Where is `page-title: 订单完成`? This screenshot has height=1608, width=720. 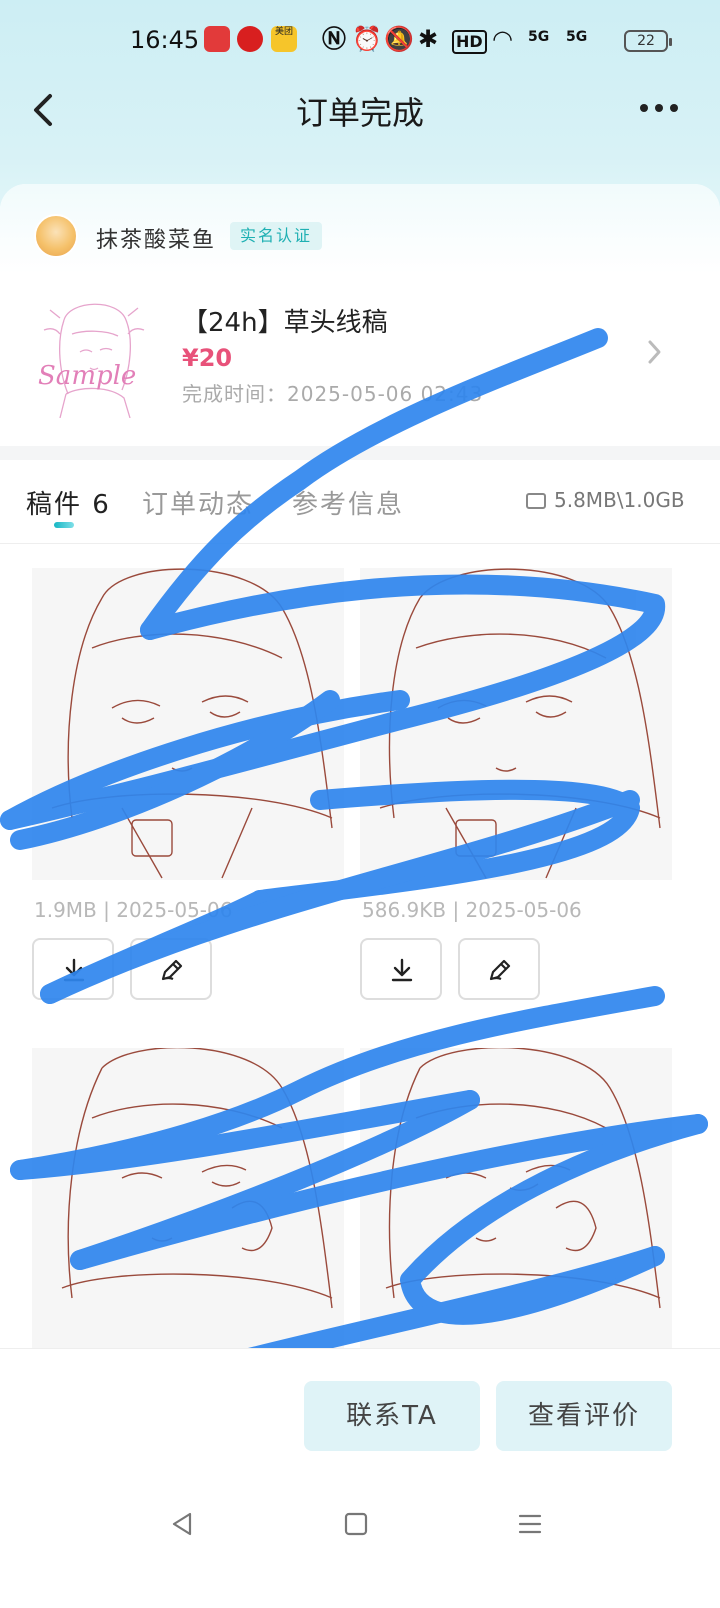 page-title: 订单完成 is located at coordinates (359, 113).